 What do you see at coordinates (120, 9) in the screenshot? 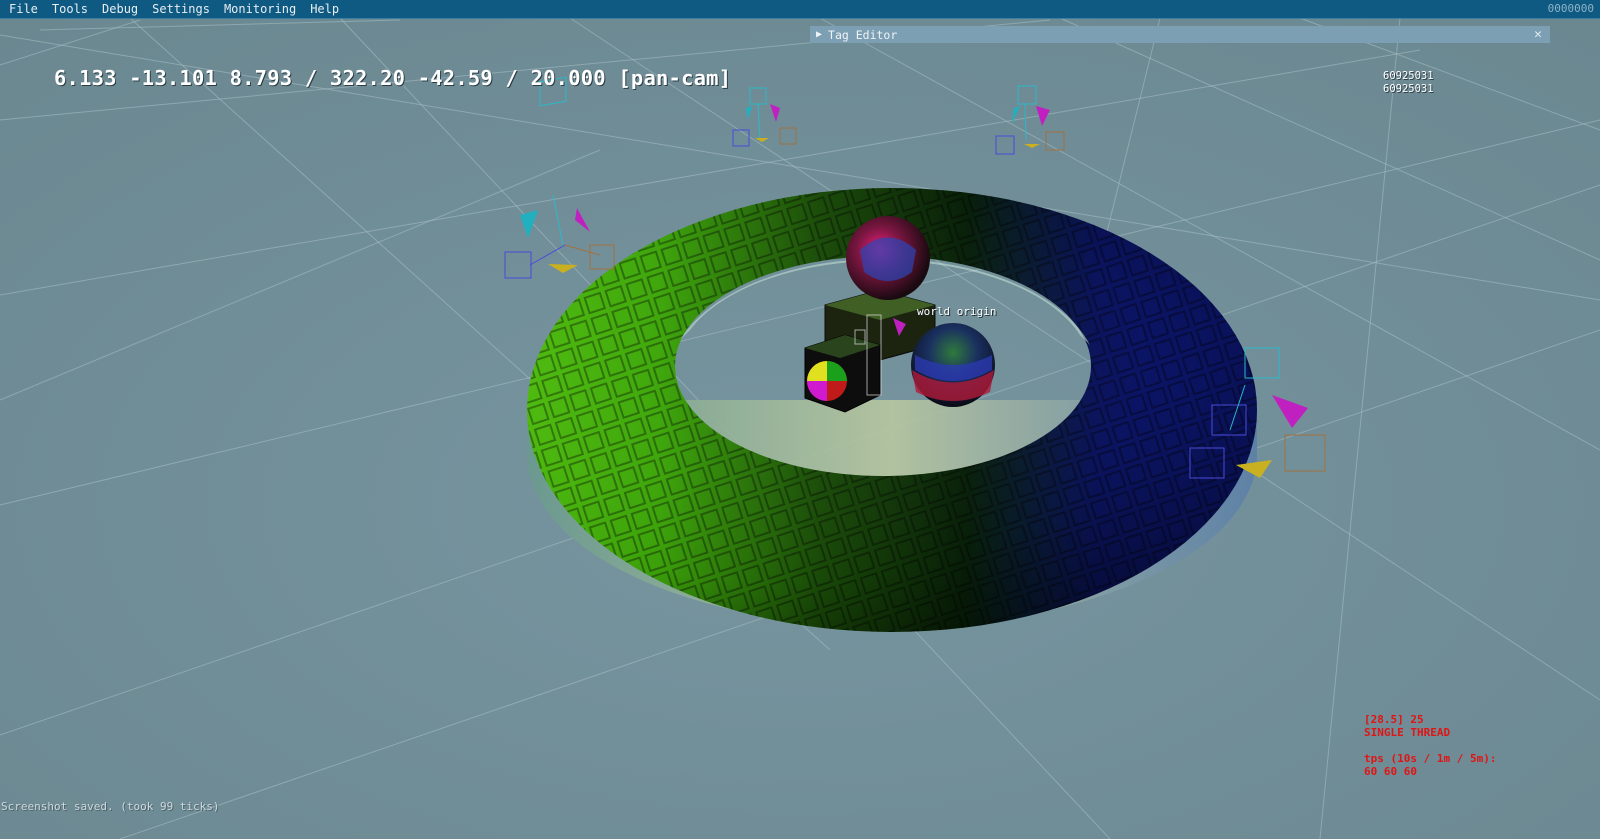
I see `menu-debug: Debug` at bounding box center [120, 9].